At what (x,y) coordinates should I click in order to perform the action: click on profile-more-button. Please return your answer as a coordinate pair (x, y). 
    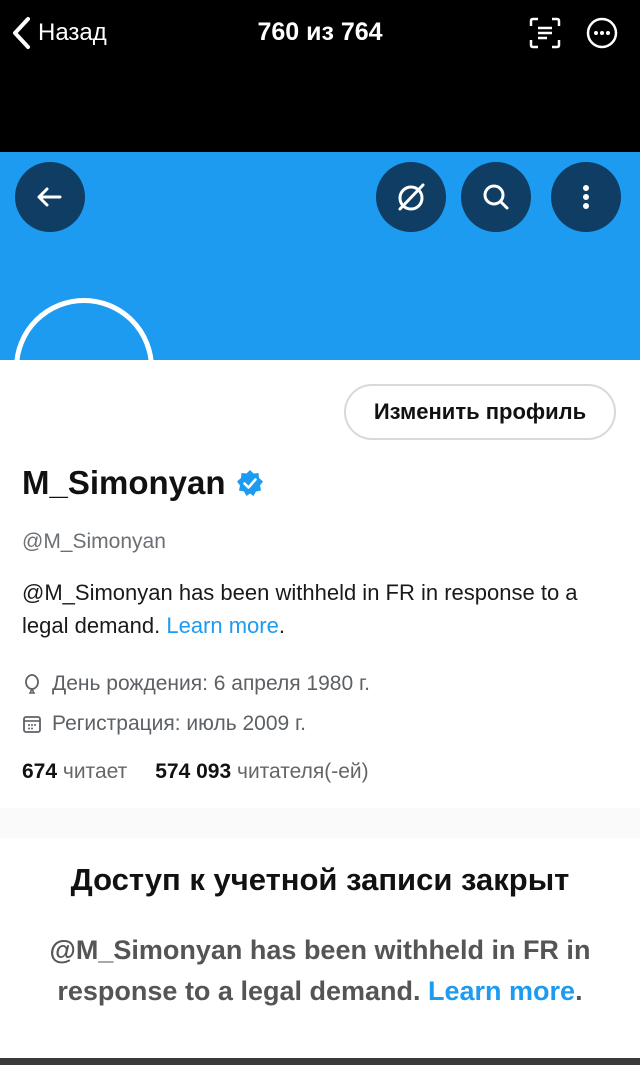
    Looking at the image, I should click on (586, 197).